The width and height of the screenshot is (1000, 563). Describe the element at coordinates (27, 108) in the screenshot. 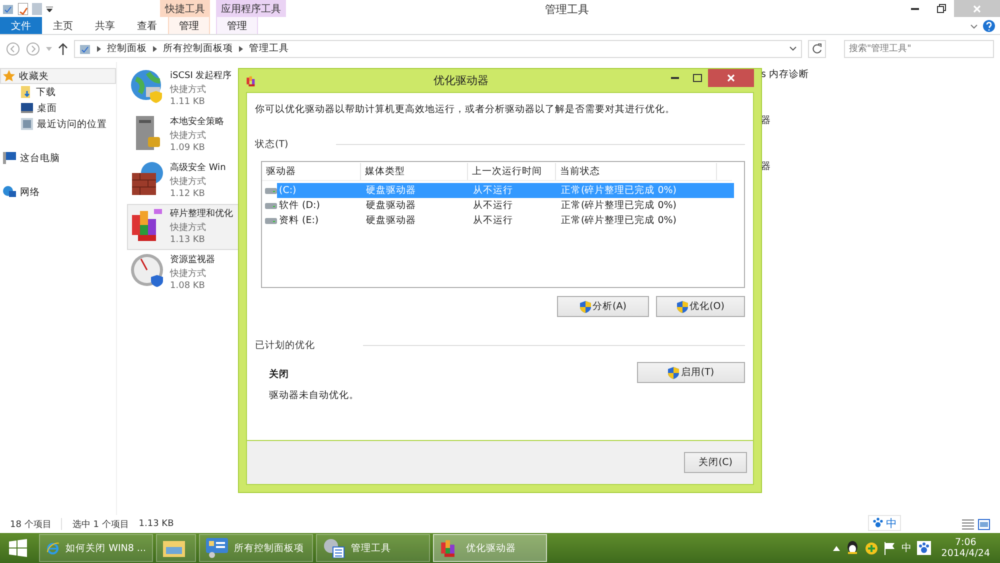

I see `desktop-icon` at that location.